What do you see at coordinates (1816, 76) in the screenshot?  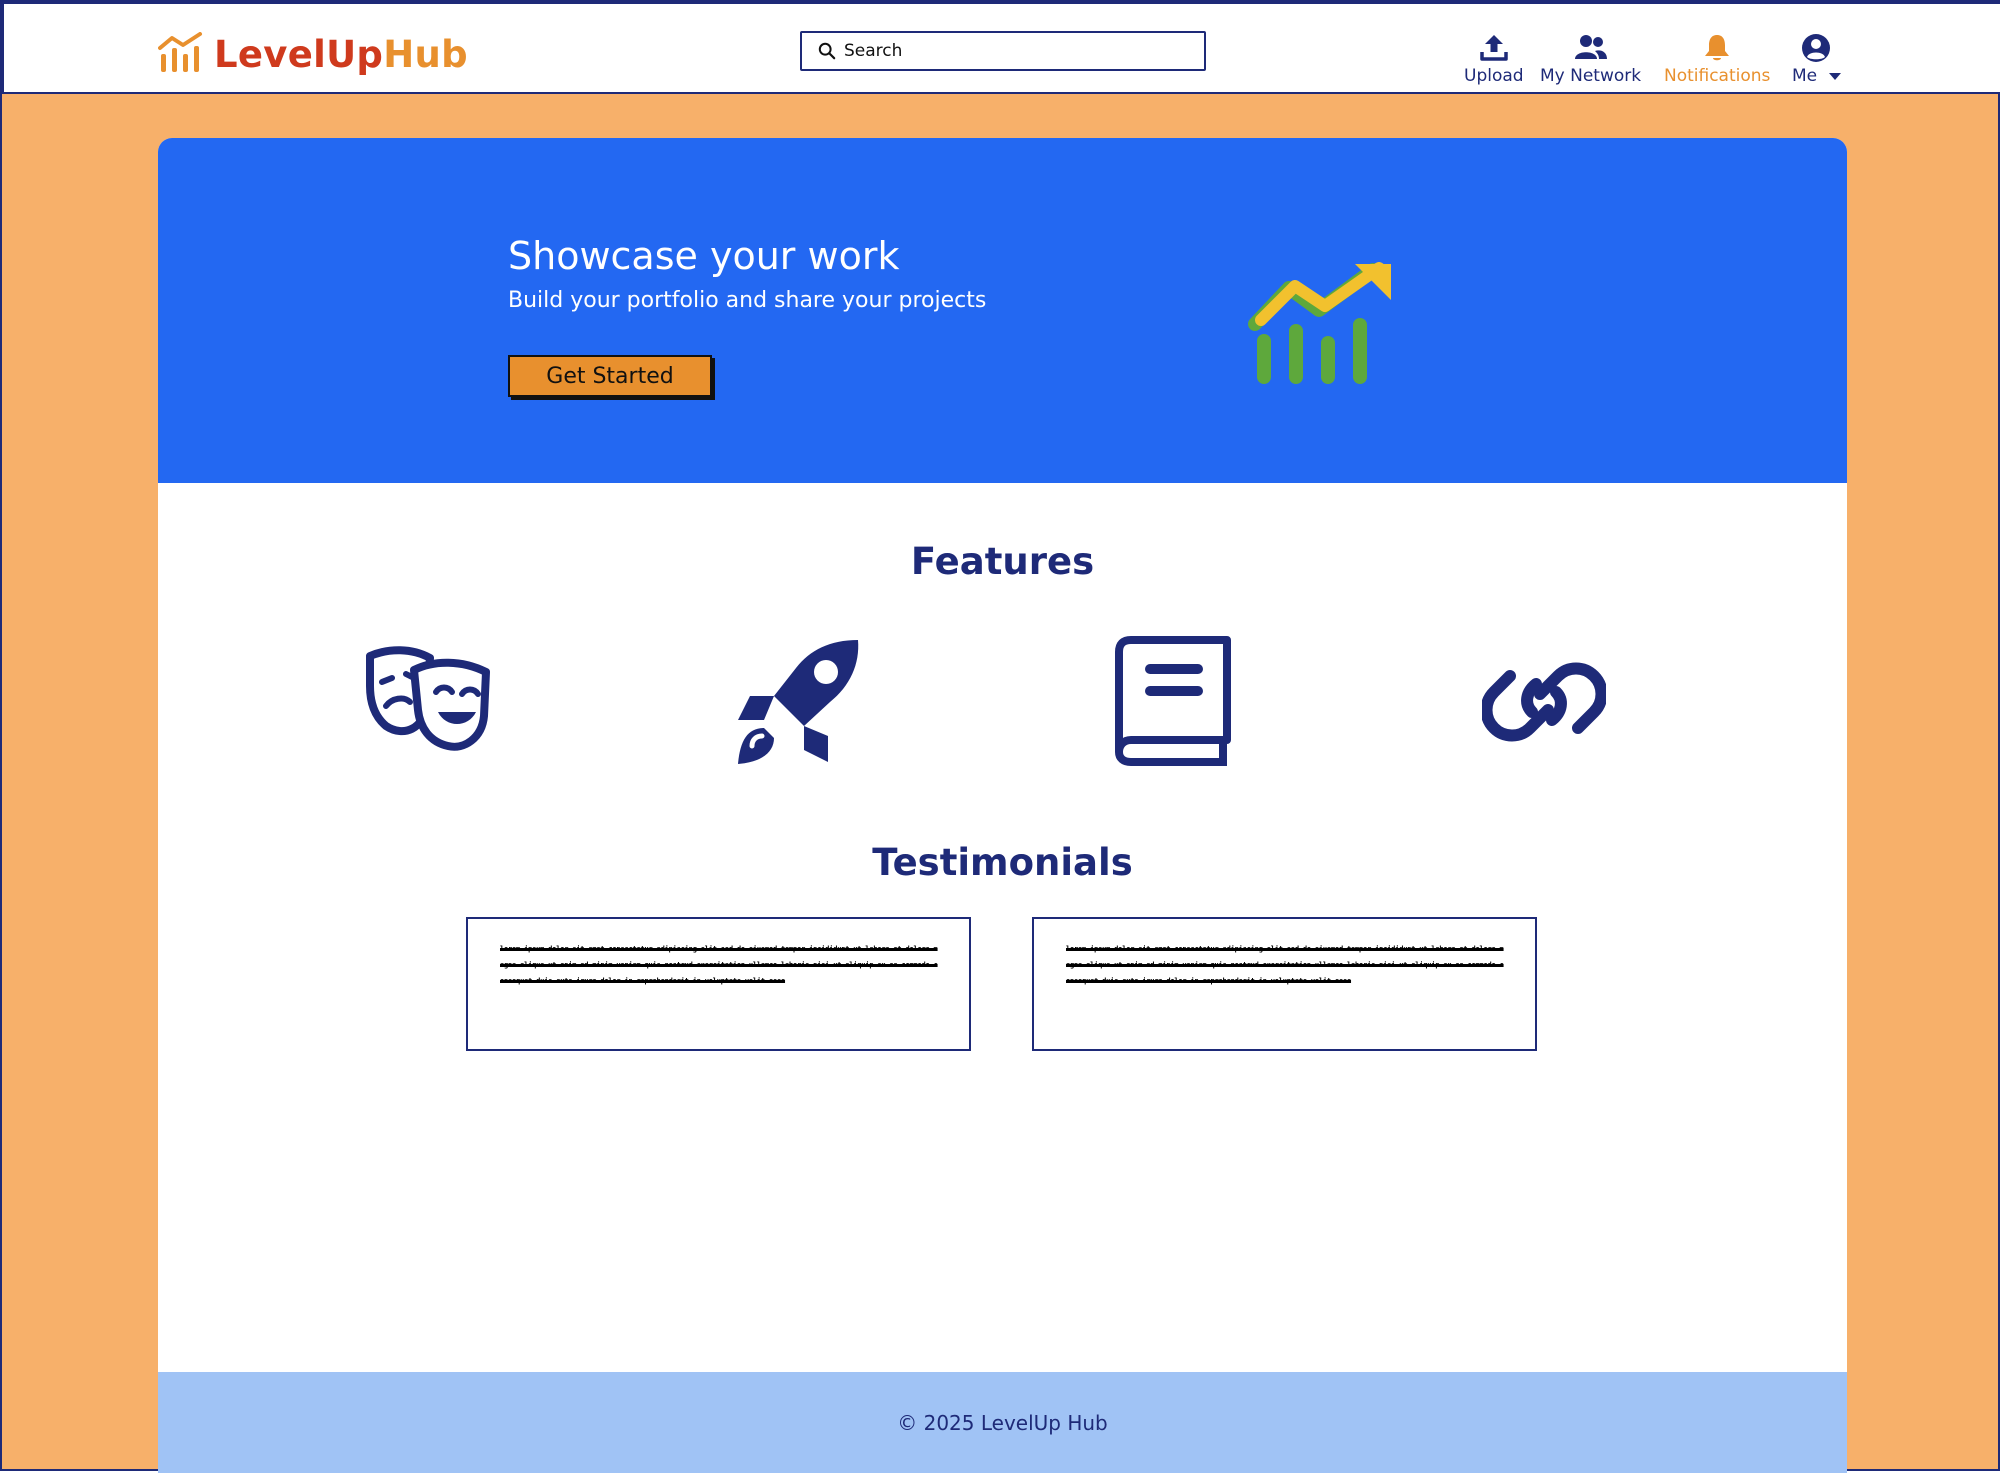 I see `nav-me-label: Me` at bounding box center [1816, 76].